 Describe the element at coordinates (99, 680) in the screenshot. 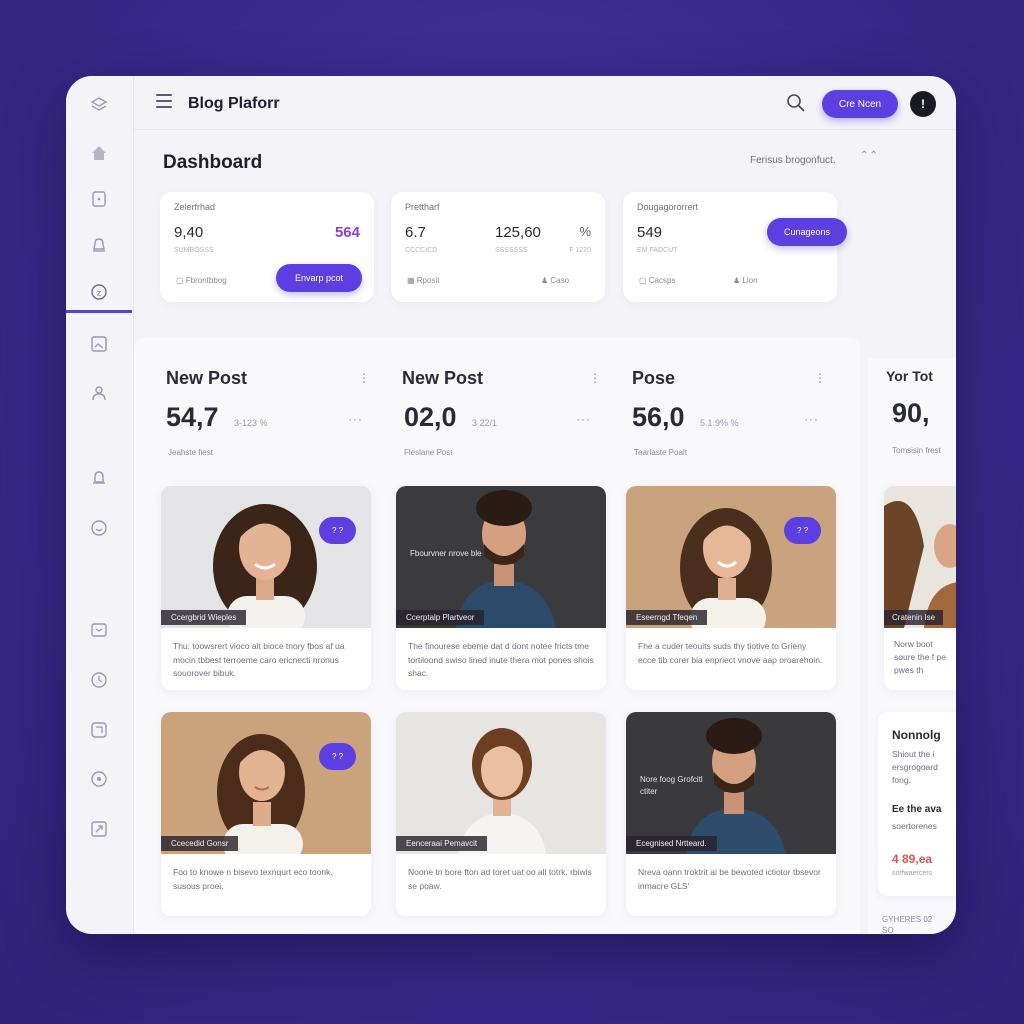

I see `clock-icon` at that location.